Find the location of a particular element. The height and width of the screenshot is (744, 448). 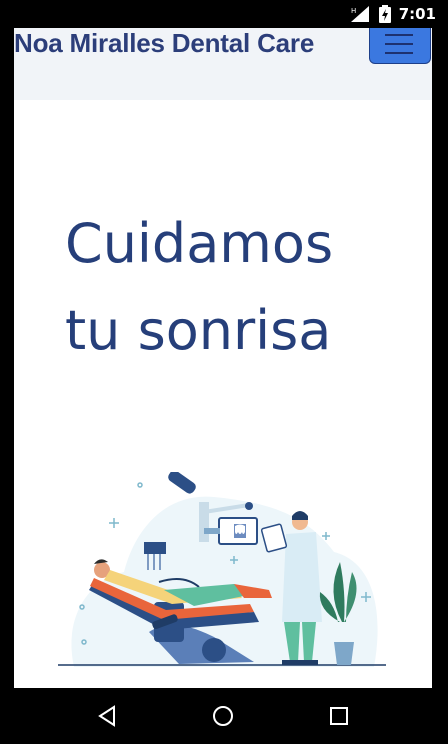

status-time: 7:01 is located at coordinates (417, 14).